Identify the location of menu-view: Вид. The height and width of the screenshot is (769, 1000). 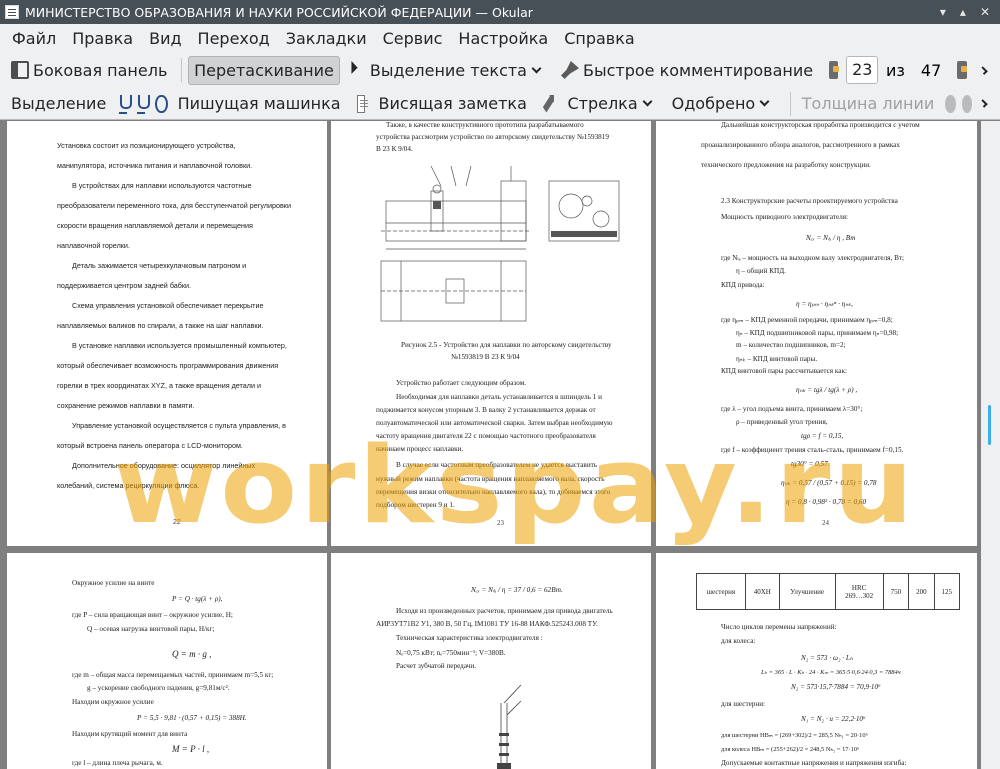
(165, 38).